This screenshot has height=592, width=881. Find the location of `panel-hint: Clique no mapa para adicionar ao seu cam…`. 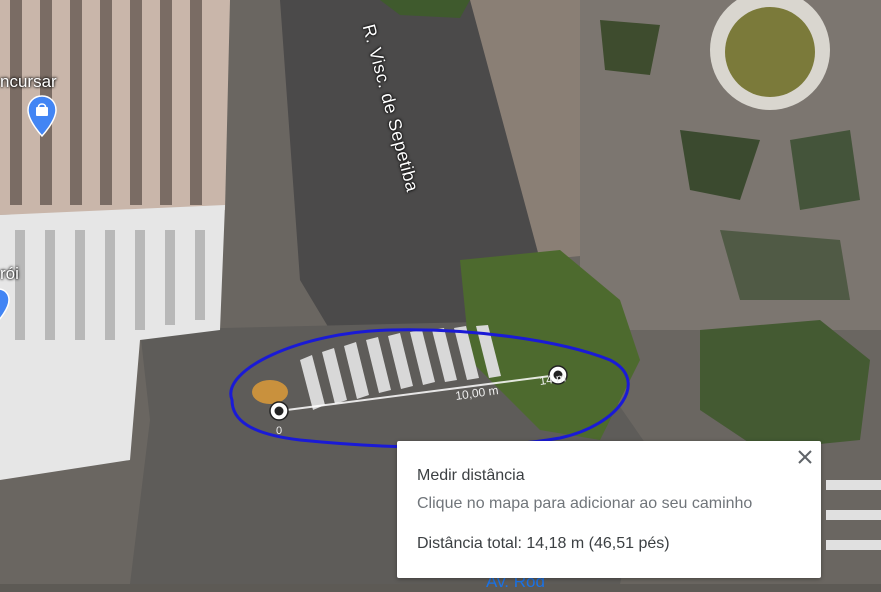

panel-hint: Clique no mapa para adicionar ao seu cam… is located at coordinates (585, 503).